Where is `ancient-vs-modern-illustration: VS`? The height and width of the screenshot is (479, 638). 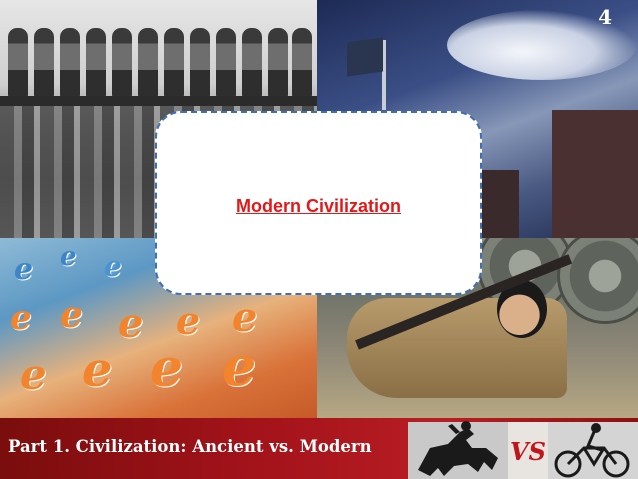
ancient-vs-modern-illustration: VS is located at coordinates (523, 450).